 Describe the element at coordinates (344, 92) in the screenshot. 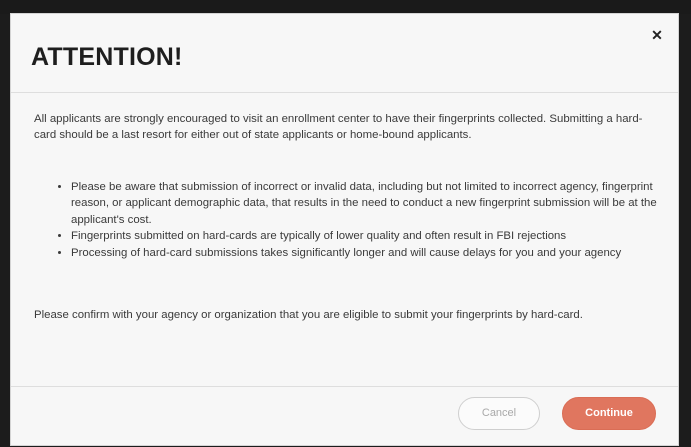

I see `header-divider` at that location.